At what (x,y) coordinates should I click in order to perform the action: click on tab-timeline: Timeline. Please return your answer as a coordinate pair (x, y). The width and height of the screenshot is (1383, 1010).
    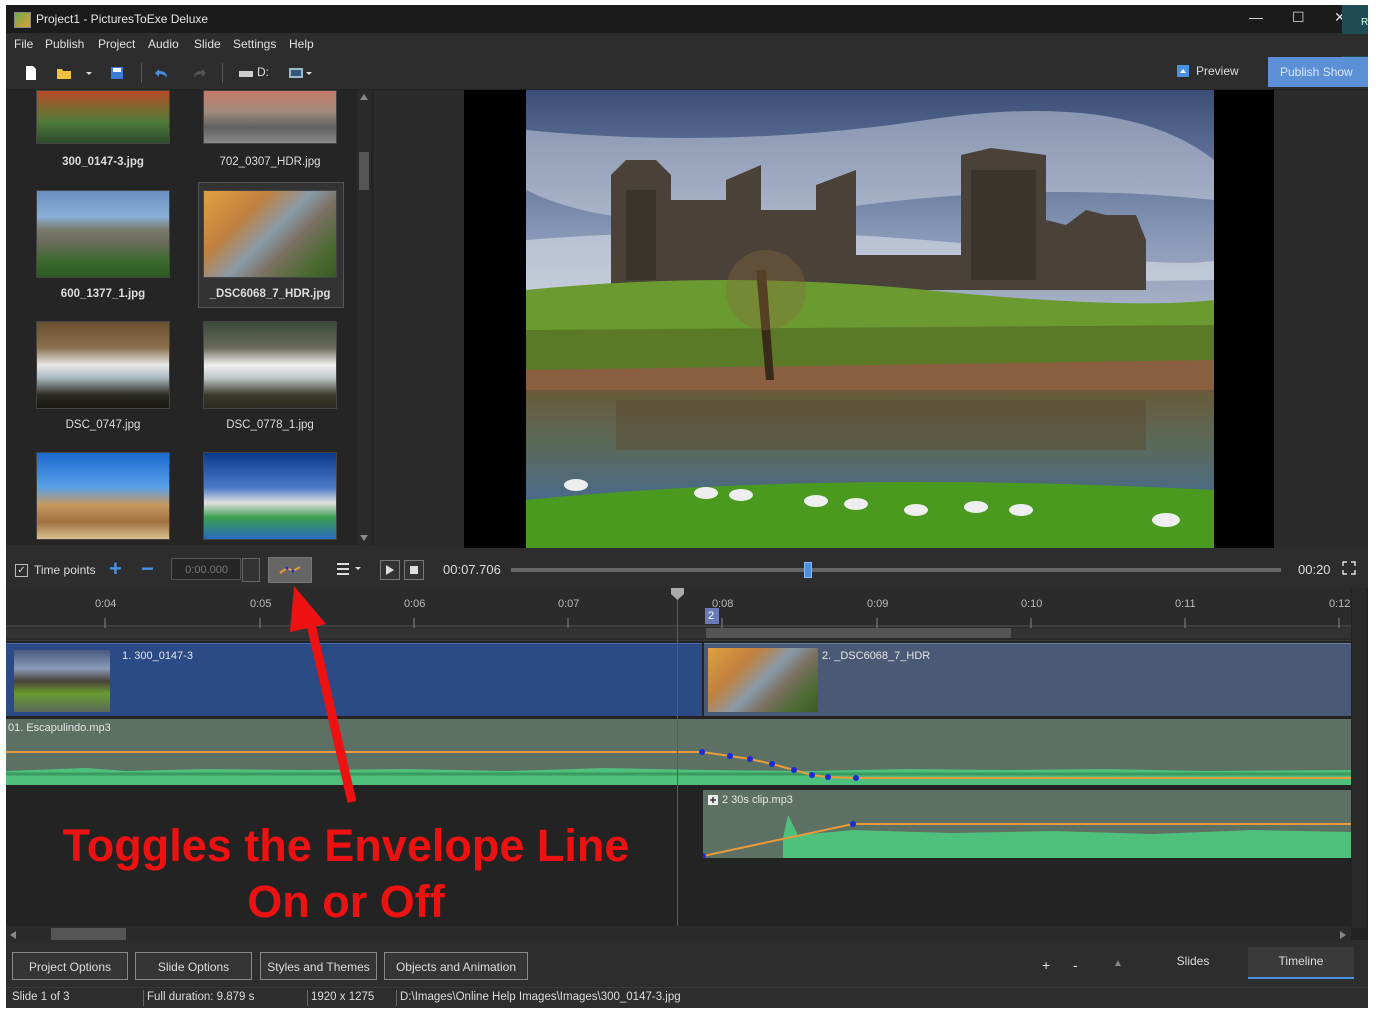
    Looking at the image, I should click on (1301, 963).